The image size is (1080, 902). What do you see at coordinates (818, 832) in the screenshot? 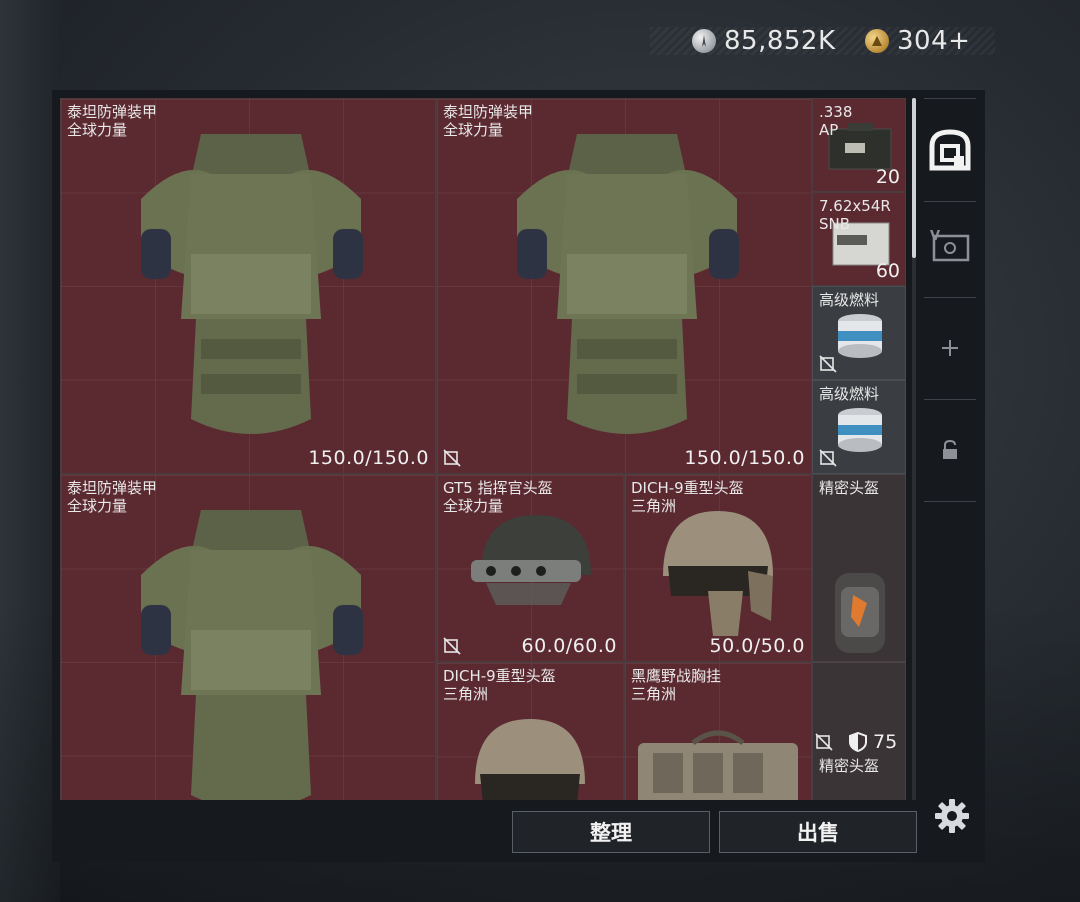
I see `sell-button: 出售` at bounding box center [818, 832].